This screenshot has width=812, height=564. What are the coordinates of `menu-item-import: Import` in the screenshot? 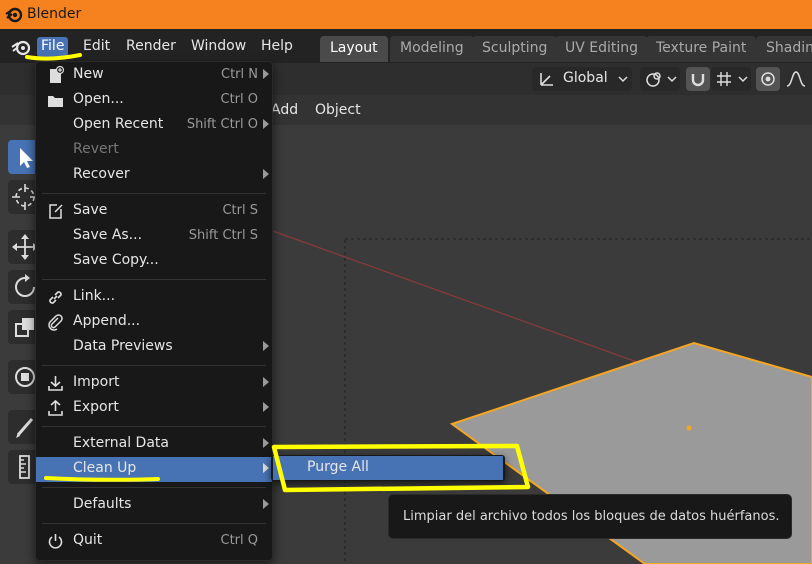 It's located at (154, 383).